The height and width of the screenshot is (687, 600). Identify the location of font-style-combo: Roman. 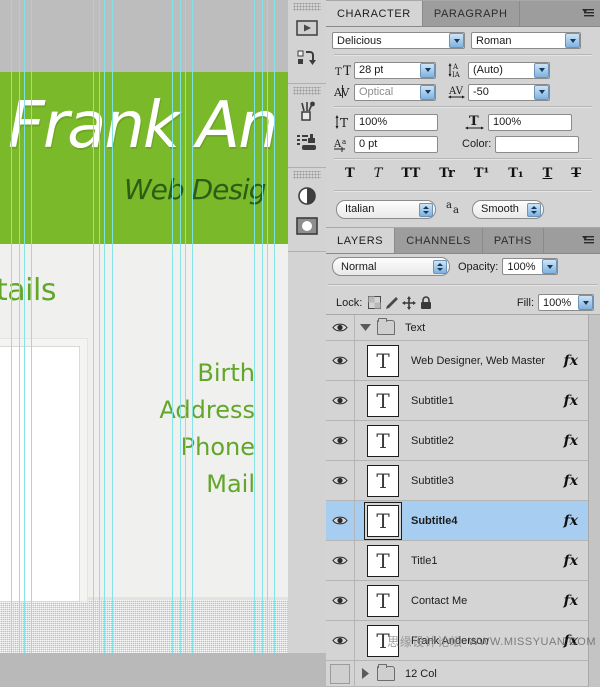
(526, 40).